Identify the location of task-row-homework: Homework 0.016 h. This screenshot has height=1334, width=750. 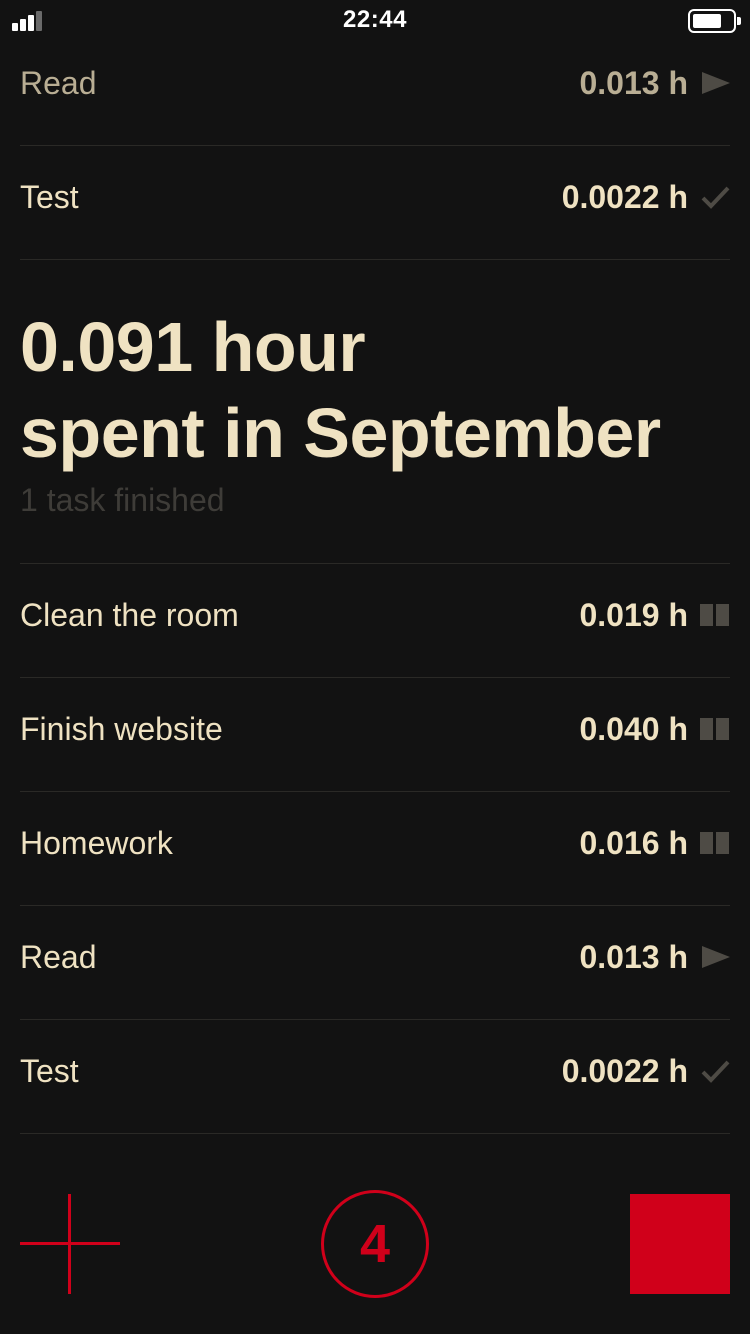
(375, 843).